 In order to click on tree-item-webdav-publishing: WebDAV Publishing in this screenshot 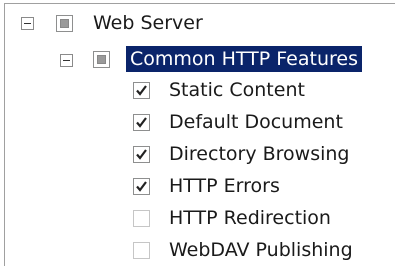, I will do `click(261, 250)`.